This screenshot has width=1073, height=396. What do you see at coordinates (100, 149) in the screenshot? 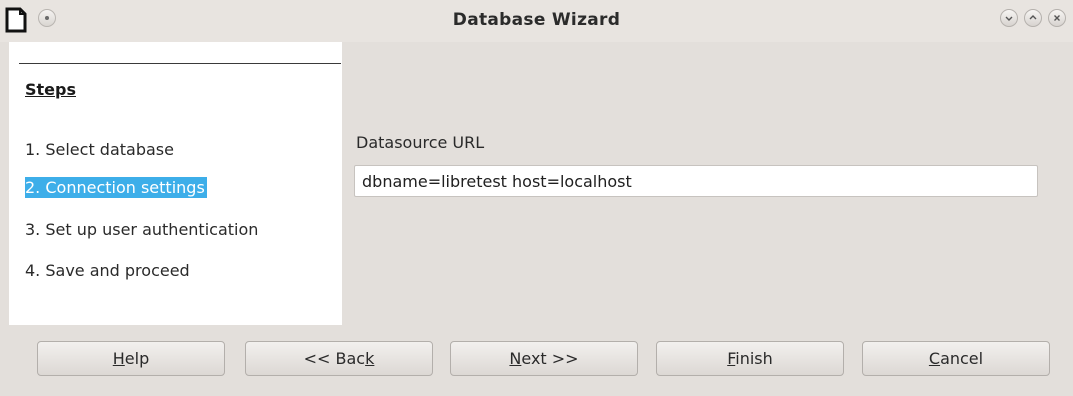
I see `step-select-database: 1. Select database` at bounding box center [100, 149].